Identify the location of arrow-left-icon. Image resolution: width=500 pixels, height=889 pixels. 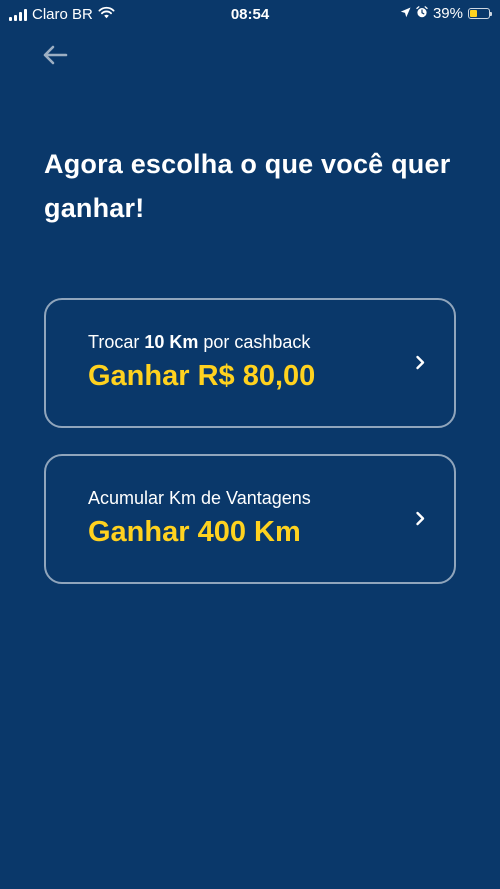
(55, 57).